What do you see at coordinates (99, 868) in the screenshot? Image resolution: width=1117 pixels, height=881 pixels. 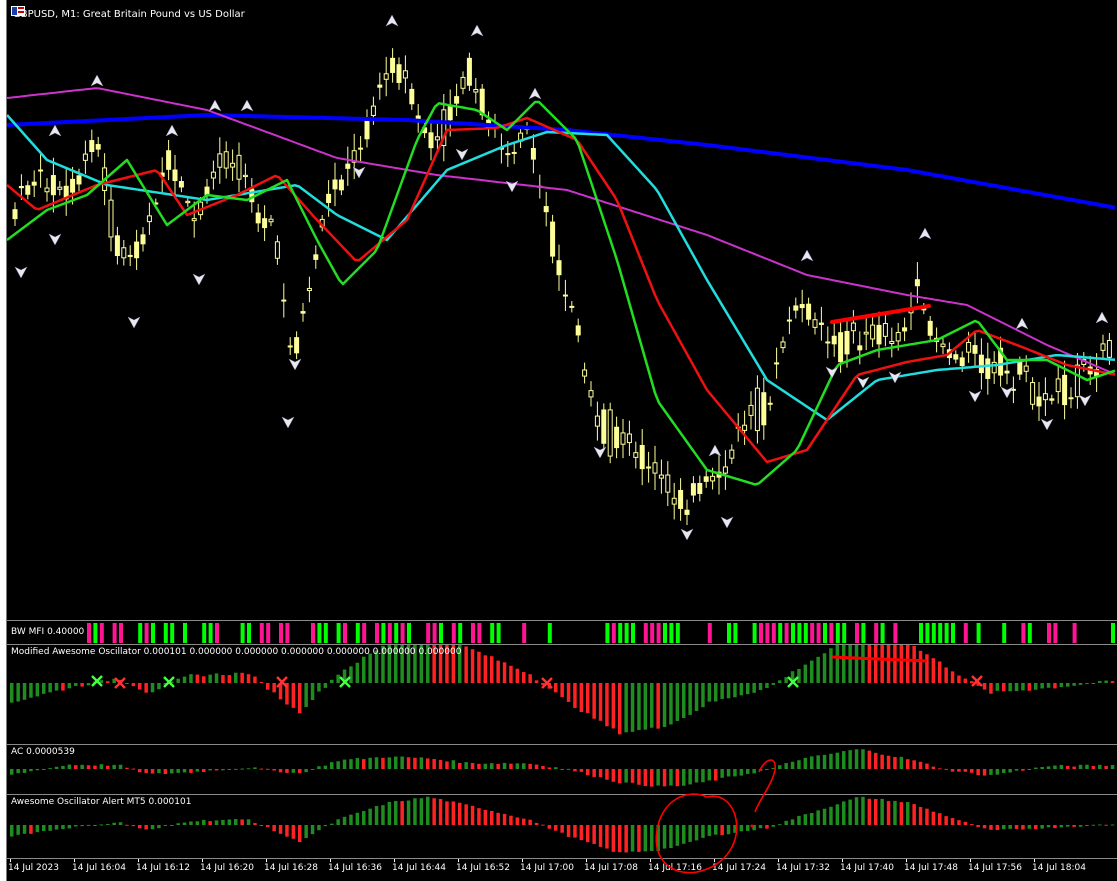 I see `time-axis-label: 14 Jul 16:04` at bounding box center [99, 868].